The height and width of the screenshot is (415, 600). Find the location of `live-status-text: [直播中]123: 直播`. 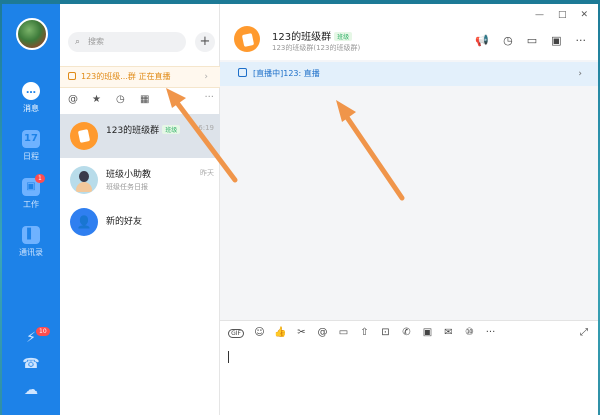

live-status-text: [直播中]123: 直播 is located at coordinates (286, 73).